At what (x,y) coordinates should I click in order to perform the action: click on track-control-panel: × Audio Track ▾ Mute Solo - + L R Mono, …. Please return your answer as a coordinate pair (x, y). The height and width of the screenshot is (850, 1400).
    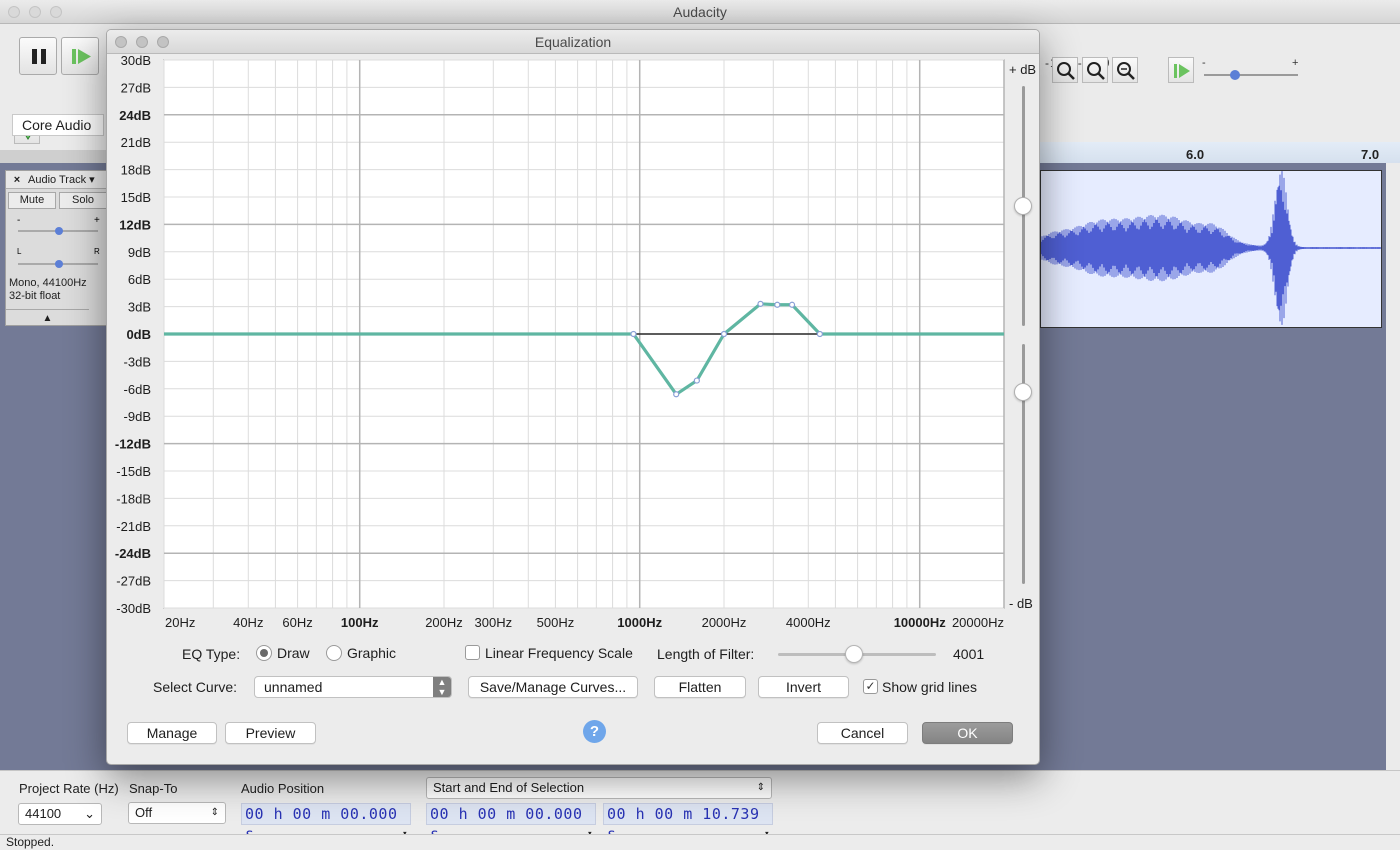
    Looking at the image, I should click on (56, 248).